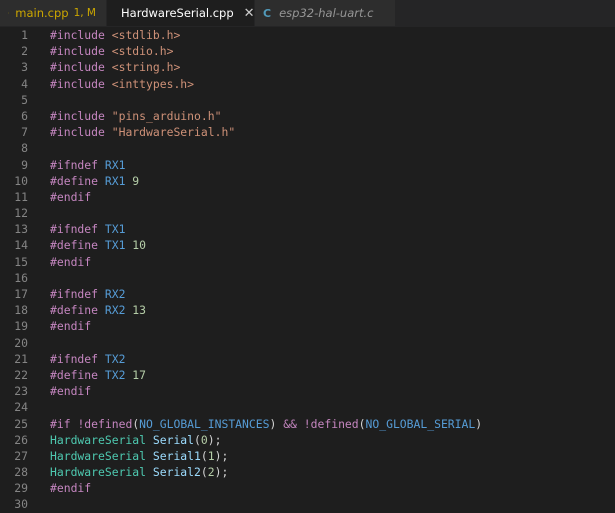  Describe the element at coordinates (181, 13) in the screenshot. I see `tab-hardwareserial-cpp: HardwareSerial.cpp ✕` at that location.